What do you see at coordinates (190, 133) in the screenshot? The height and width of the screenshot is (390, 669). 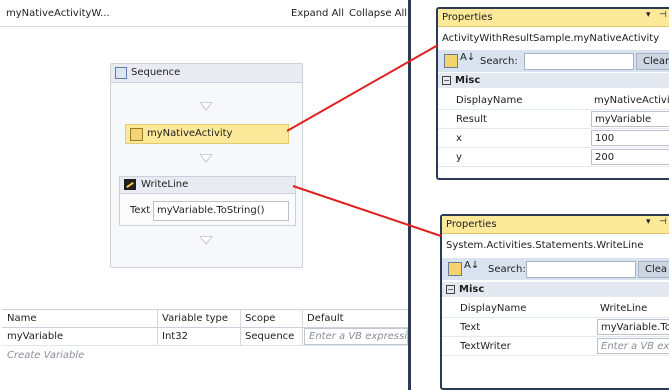 I see `native-activity-label: myNativeActivity` at bounding box center [190, 133].